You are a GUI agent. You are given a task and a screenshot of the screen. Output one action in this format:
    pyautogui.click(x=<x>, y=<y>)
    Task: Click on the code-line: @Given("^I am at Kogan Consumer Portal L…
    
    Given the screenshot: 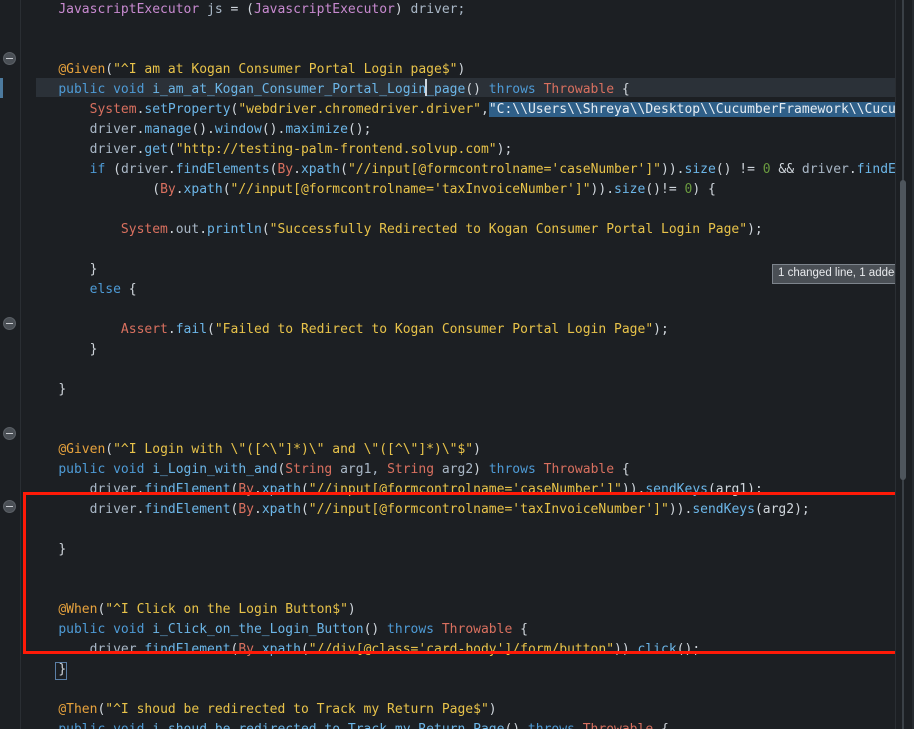 What is the action you would take?
    pyautogui.click(x=458, y=70)
    